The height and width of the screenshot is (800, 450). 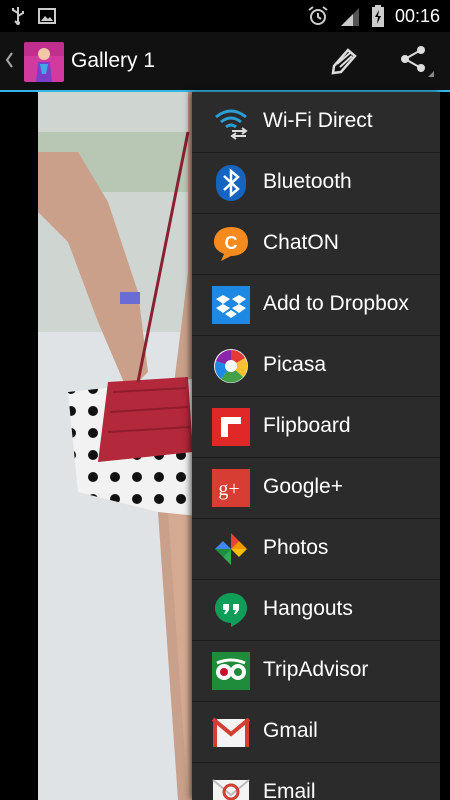 What do you see at coordinates (301, 242) in the screenshot?
I see `share-item-label: ChatON` at bounding box center [301, 242].